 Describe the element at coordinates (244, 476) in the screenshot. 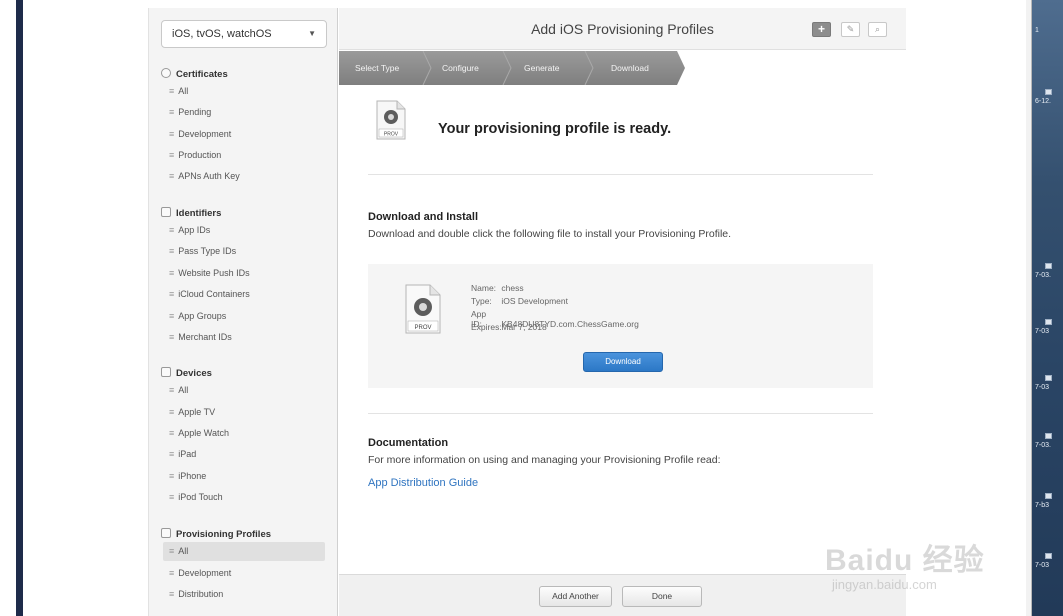

I see `sidebar-item-iphone: ≡ iPhone` at that location.